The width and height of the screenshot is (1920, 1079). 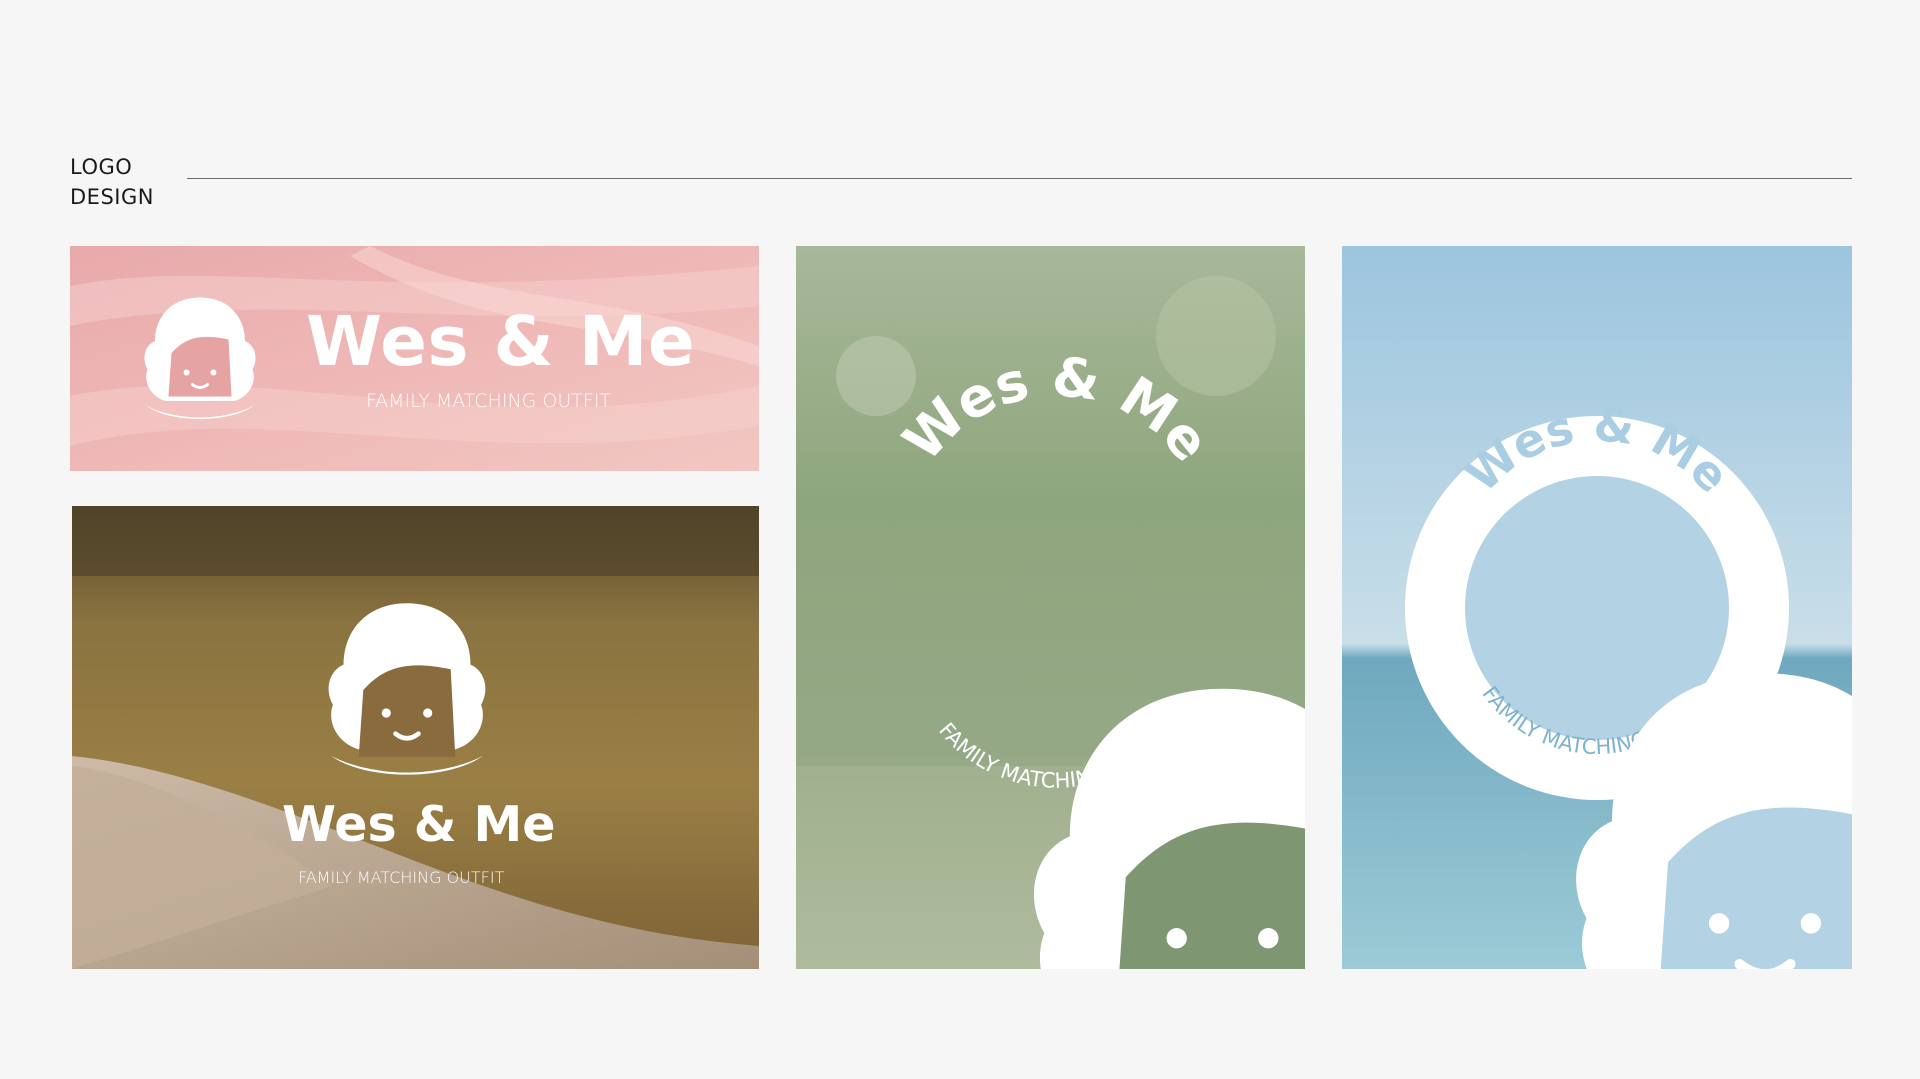 I want to click on logo-panel-pink: Wes & Me FAMILY MATCHING OUTFIT, so click(x=414, y=358).